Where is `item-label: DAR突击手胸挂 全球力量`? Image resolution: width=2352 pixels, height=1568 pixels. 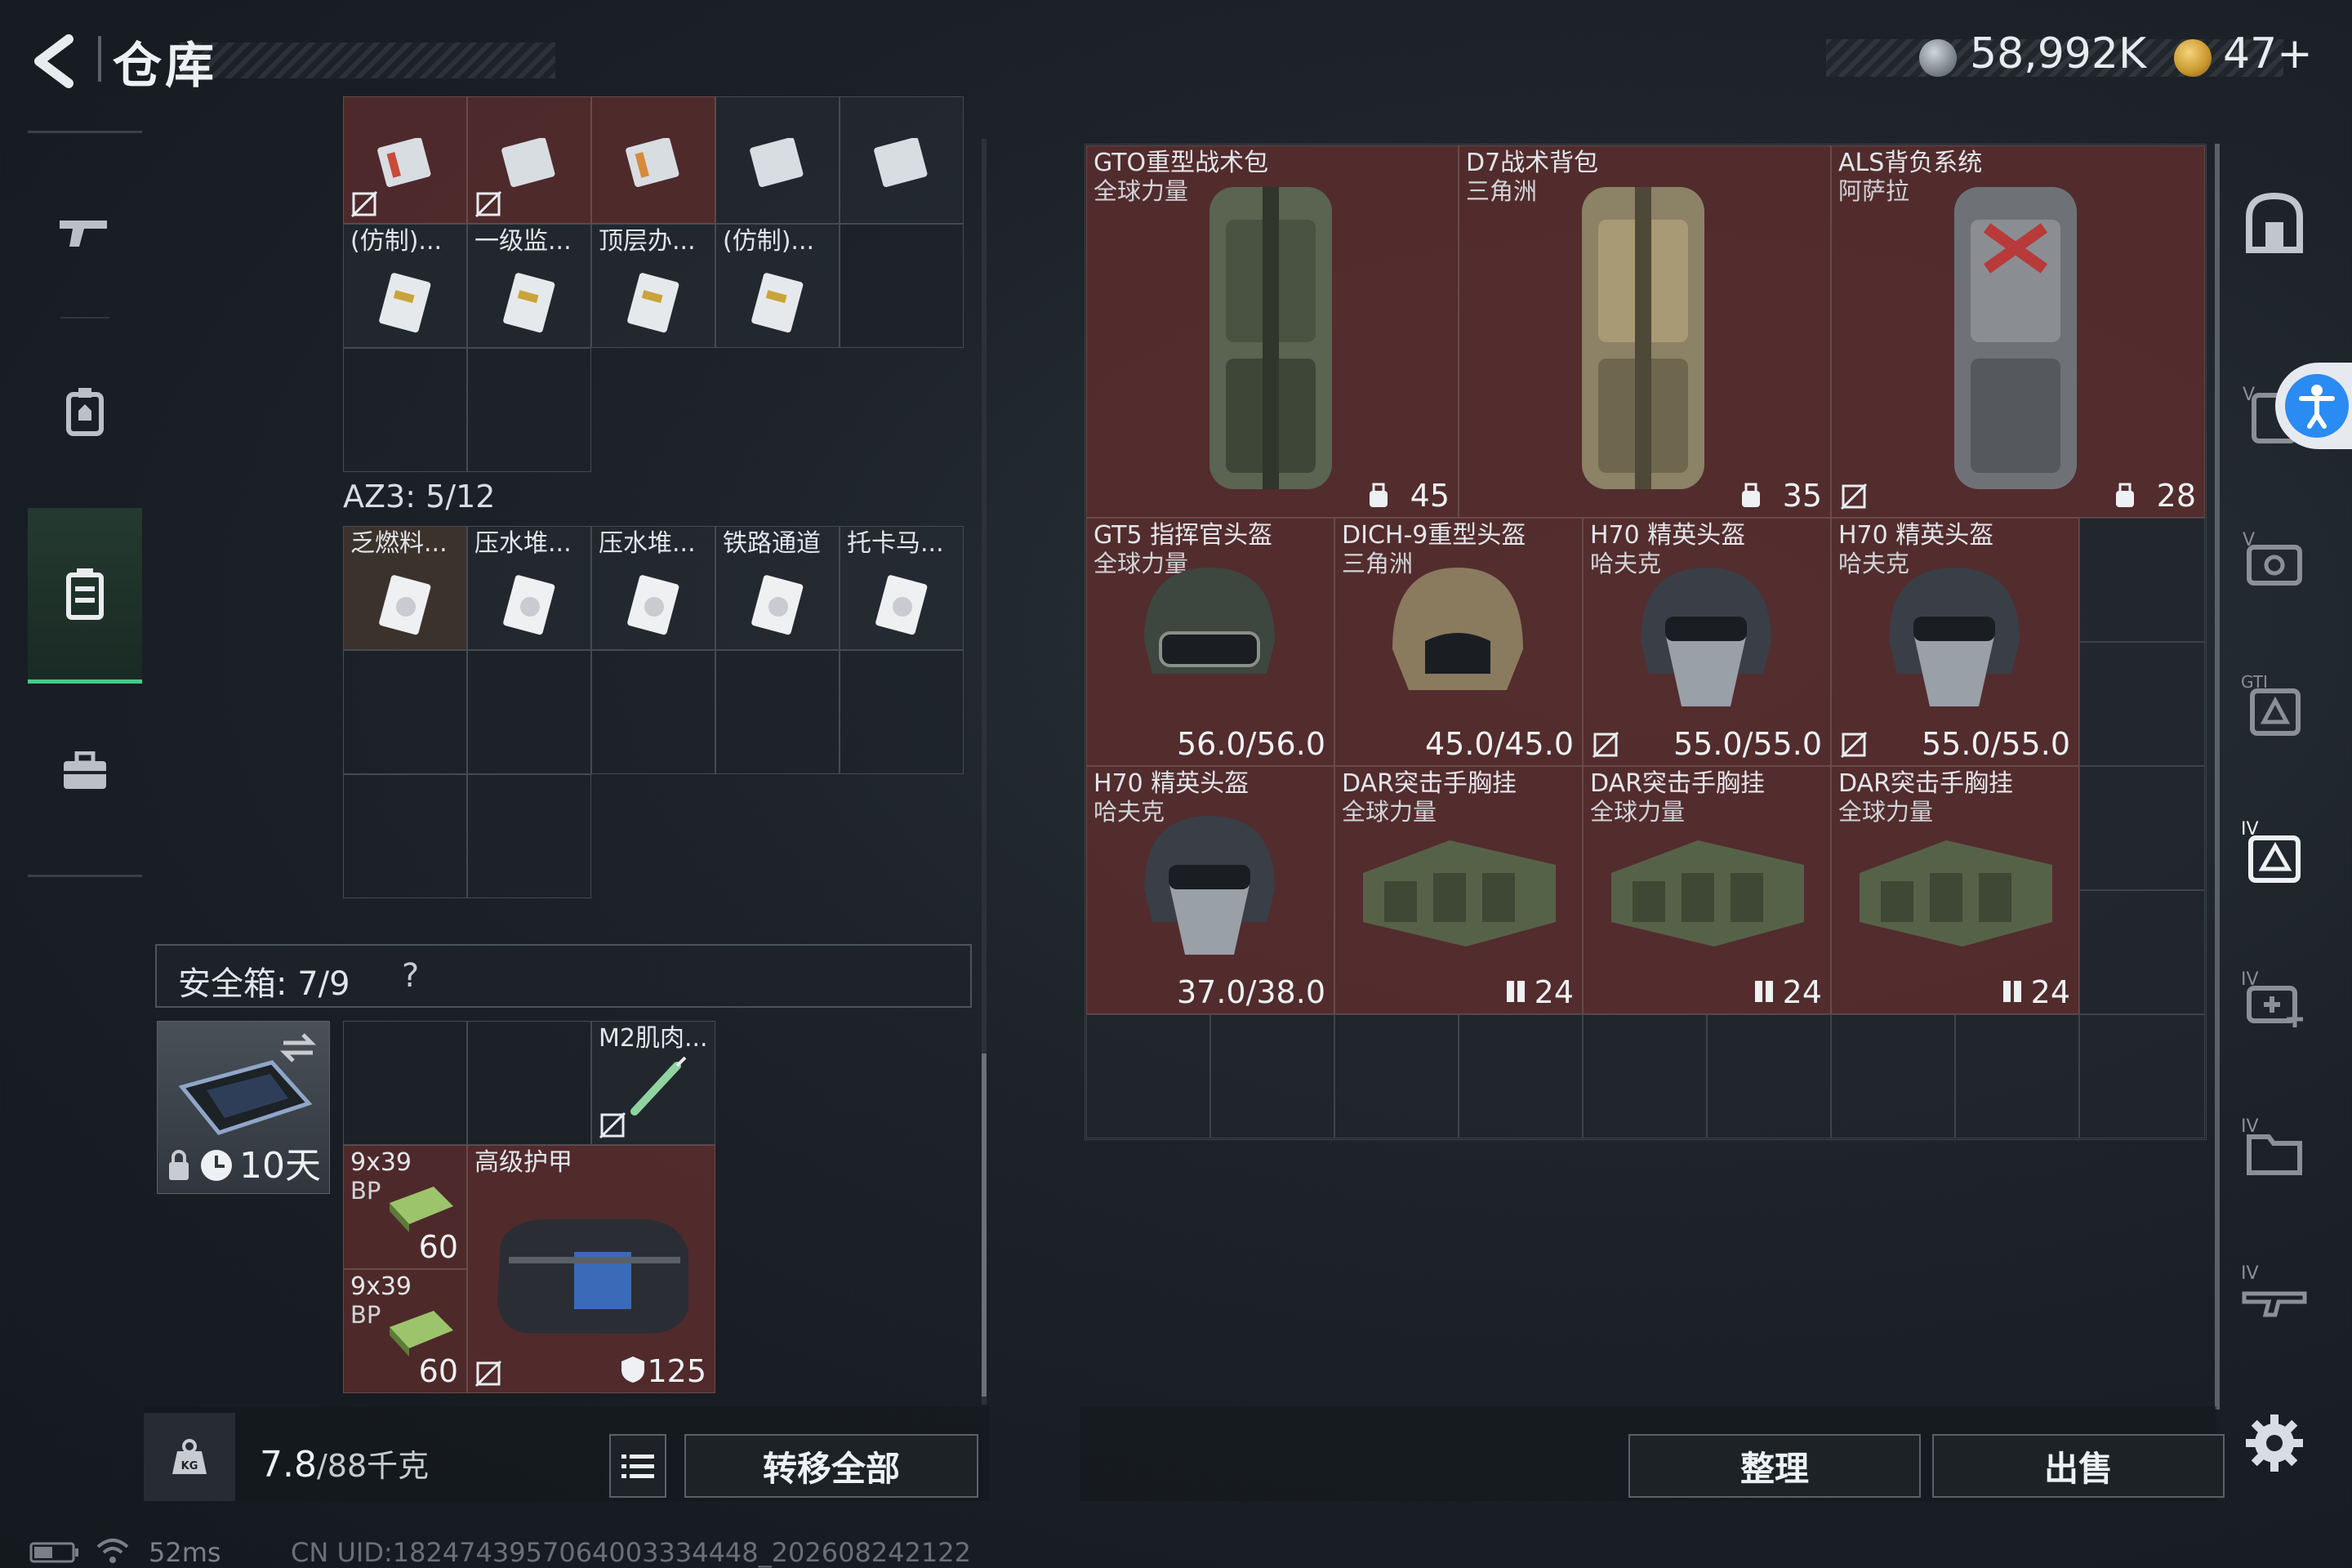 item-label: DAR突击手胸挂 全球力量 is located at coordinates (1925, 798).